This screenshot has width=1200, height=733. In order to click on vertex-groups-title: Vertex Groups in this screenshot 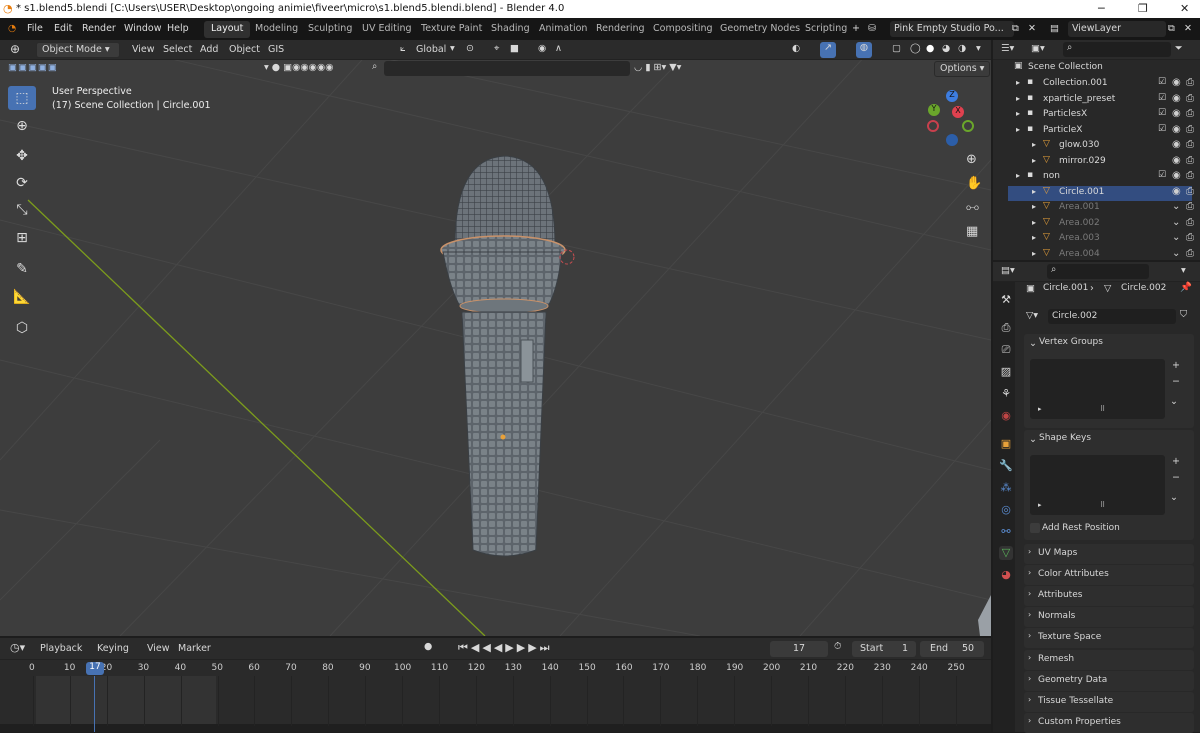, I will do `click(1071, 342)`.